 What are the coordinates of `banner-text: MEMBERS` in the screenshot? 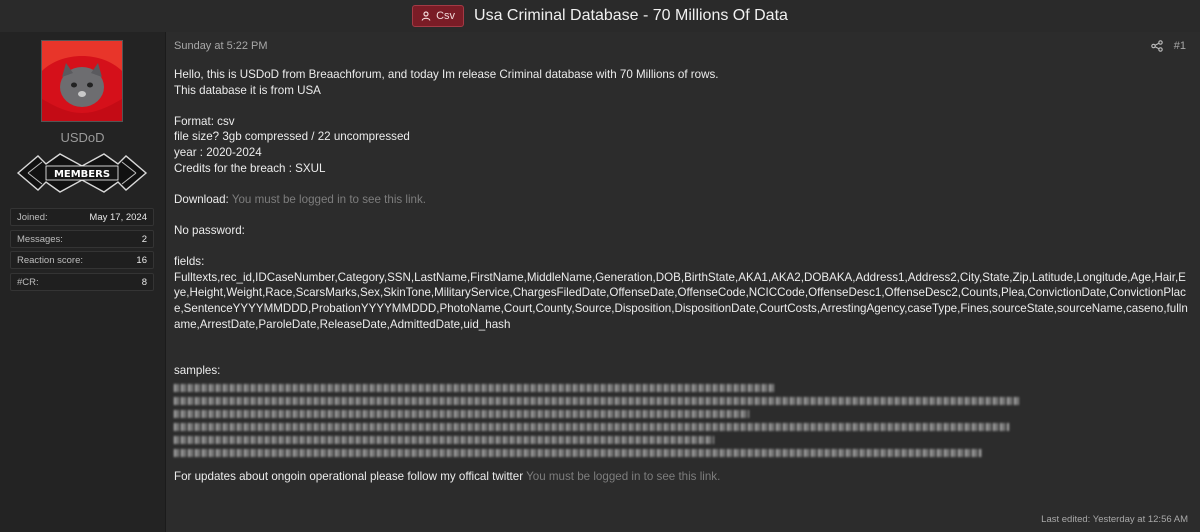 It's located at (82, 174).